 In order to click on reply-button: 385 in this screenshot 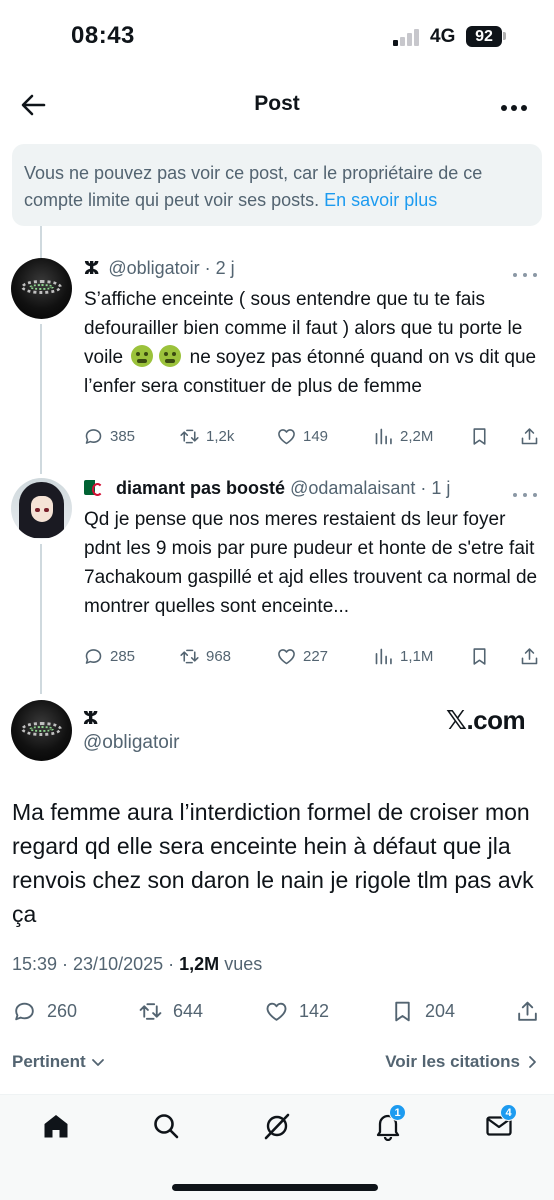, I will do `click(109, 436)`.